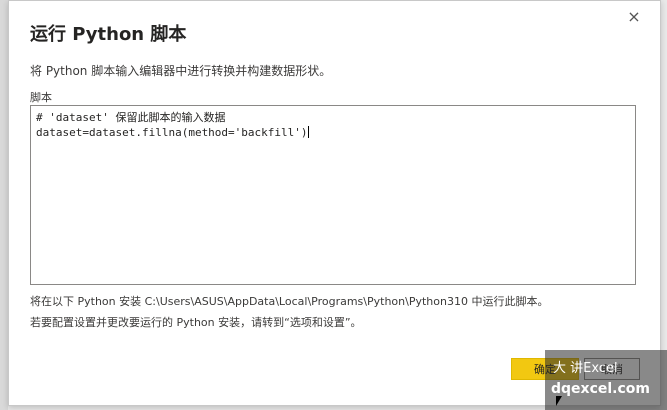 Image resolution: width=667 pixels, height=410 pixels. I want to click on script-label: 脚本, so click(41, 97).